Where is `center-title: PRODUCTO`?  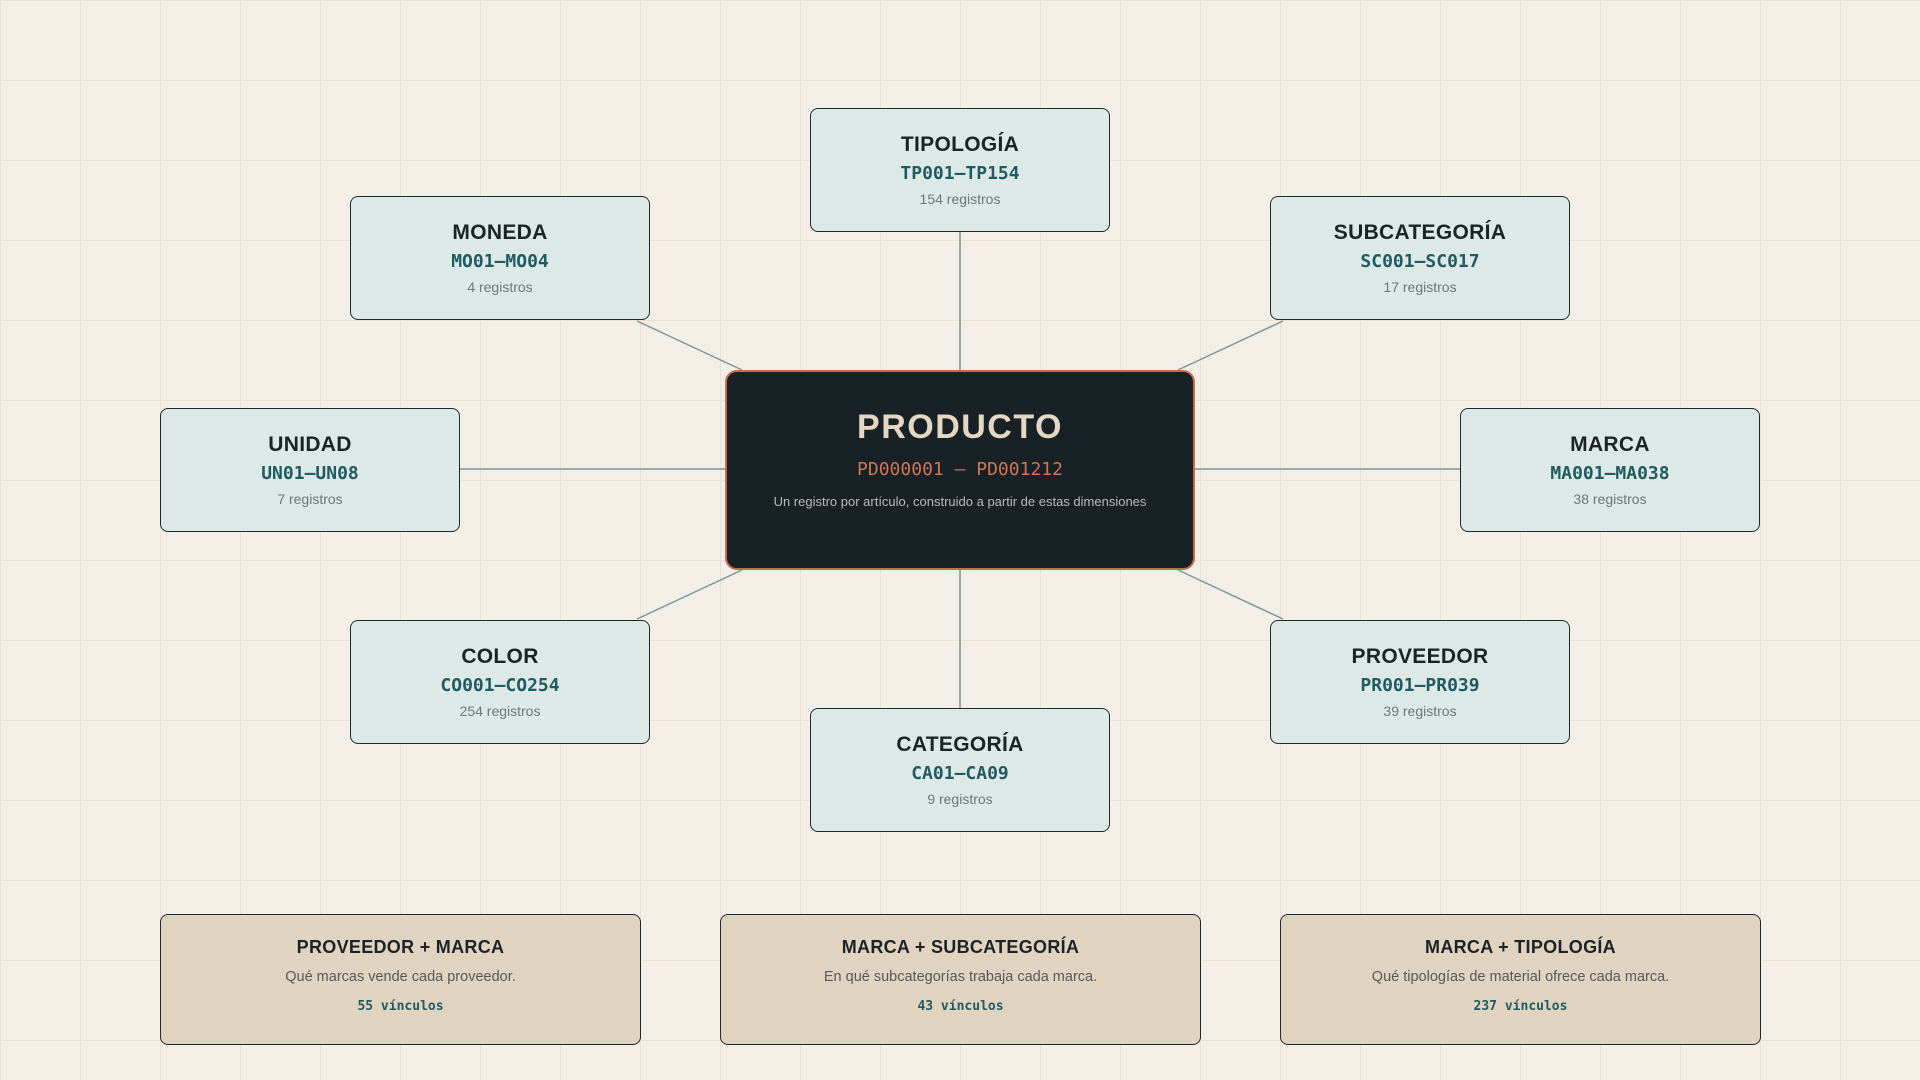 center-title: PRODUCTO is located at coordinates (960, 427).